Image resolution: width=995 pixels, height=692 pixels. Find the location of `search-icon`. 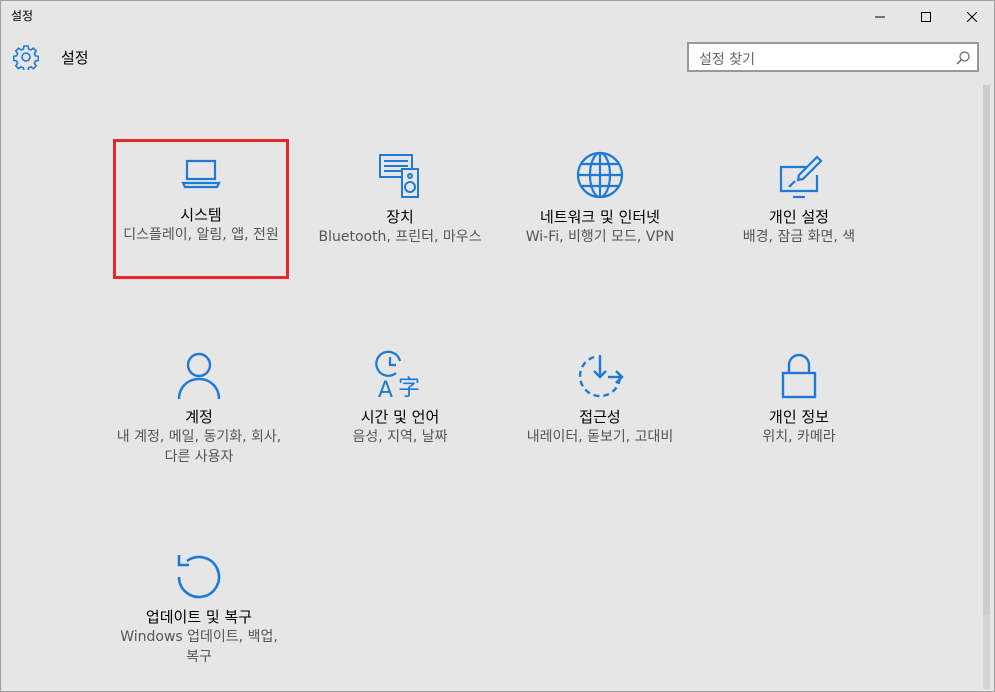

search-icon is located at coordinates (963, 58).